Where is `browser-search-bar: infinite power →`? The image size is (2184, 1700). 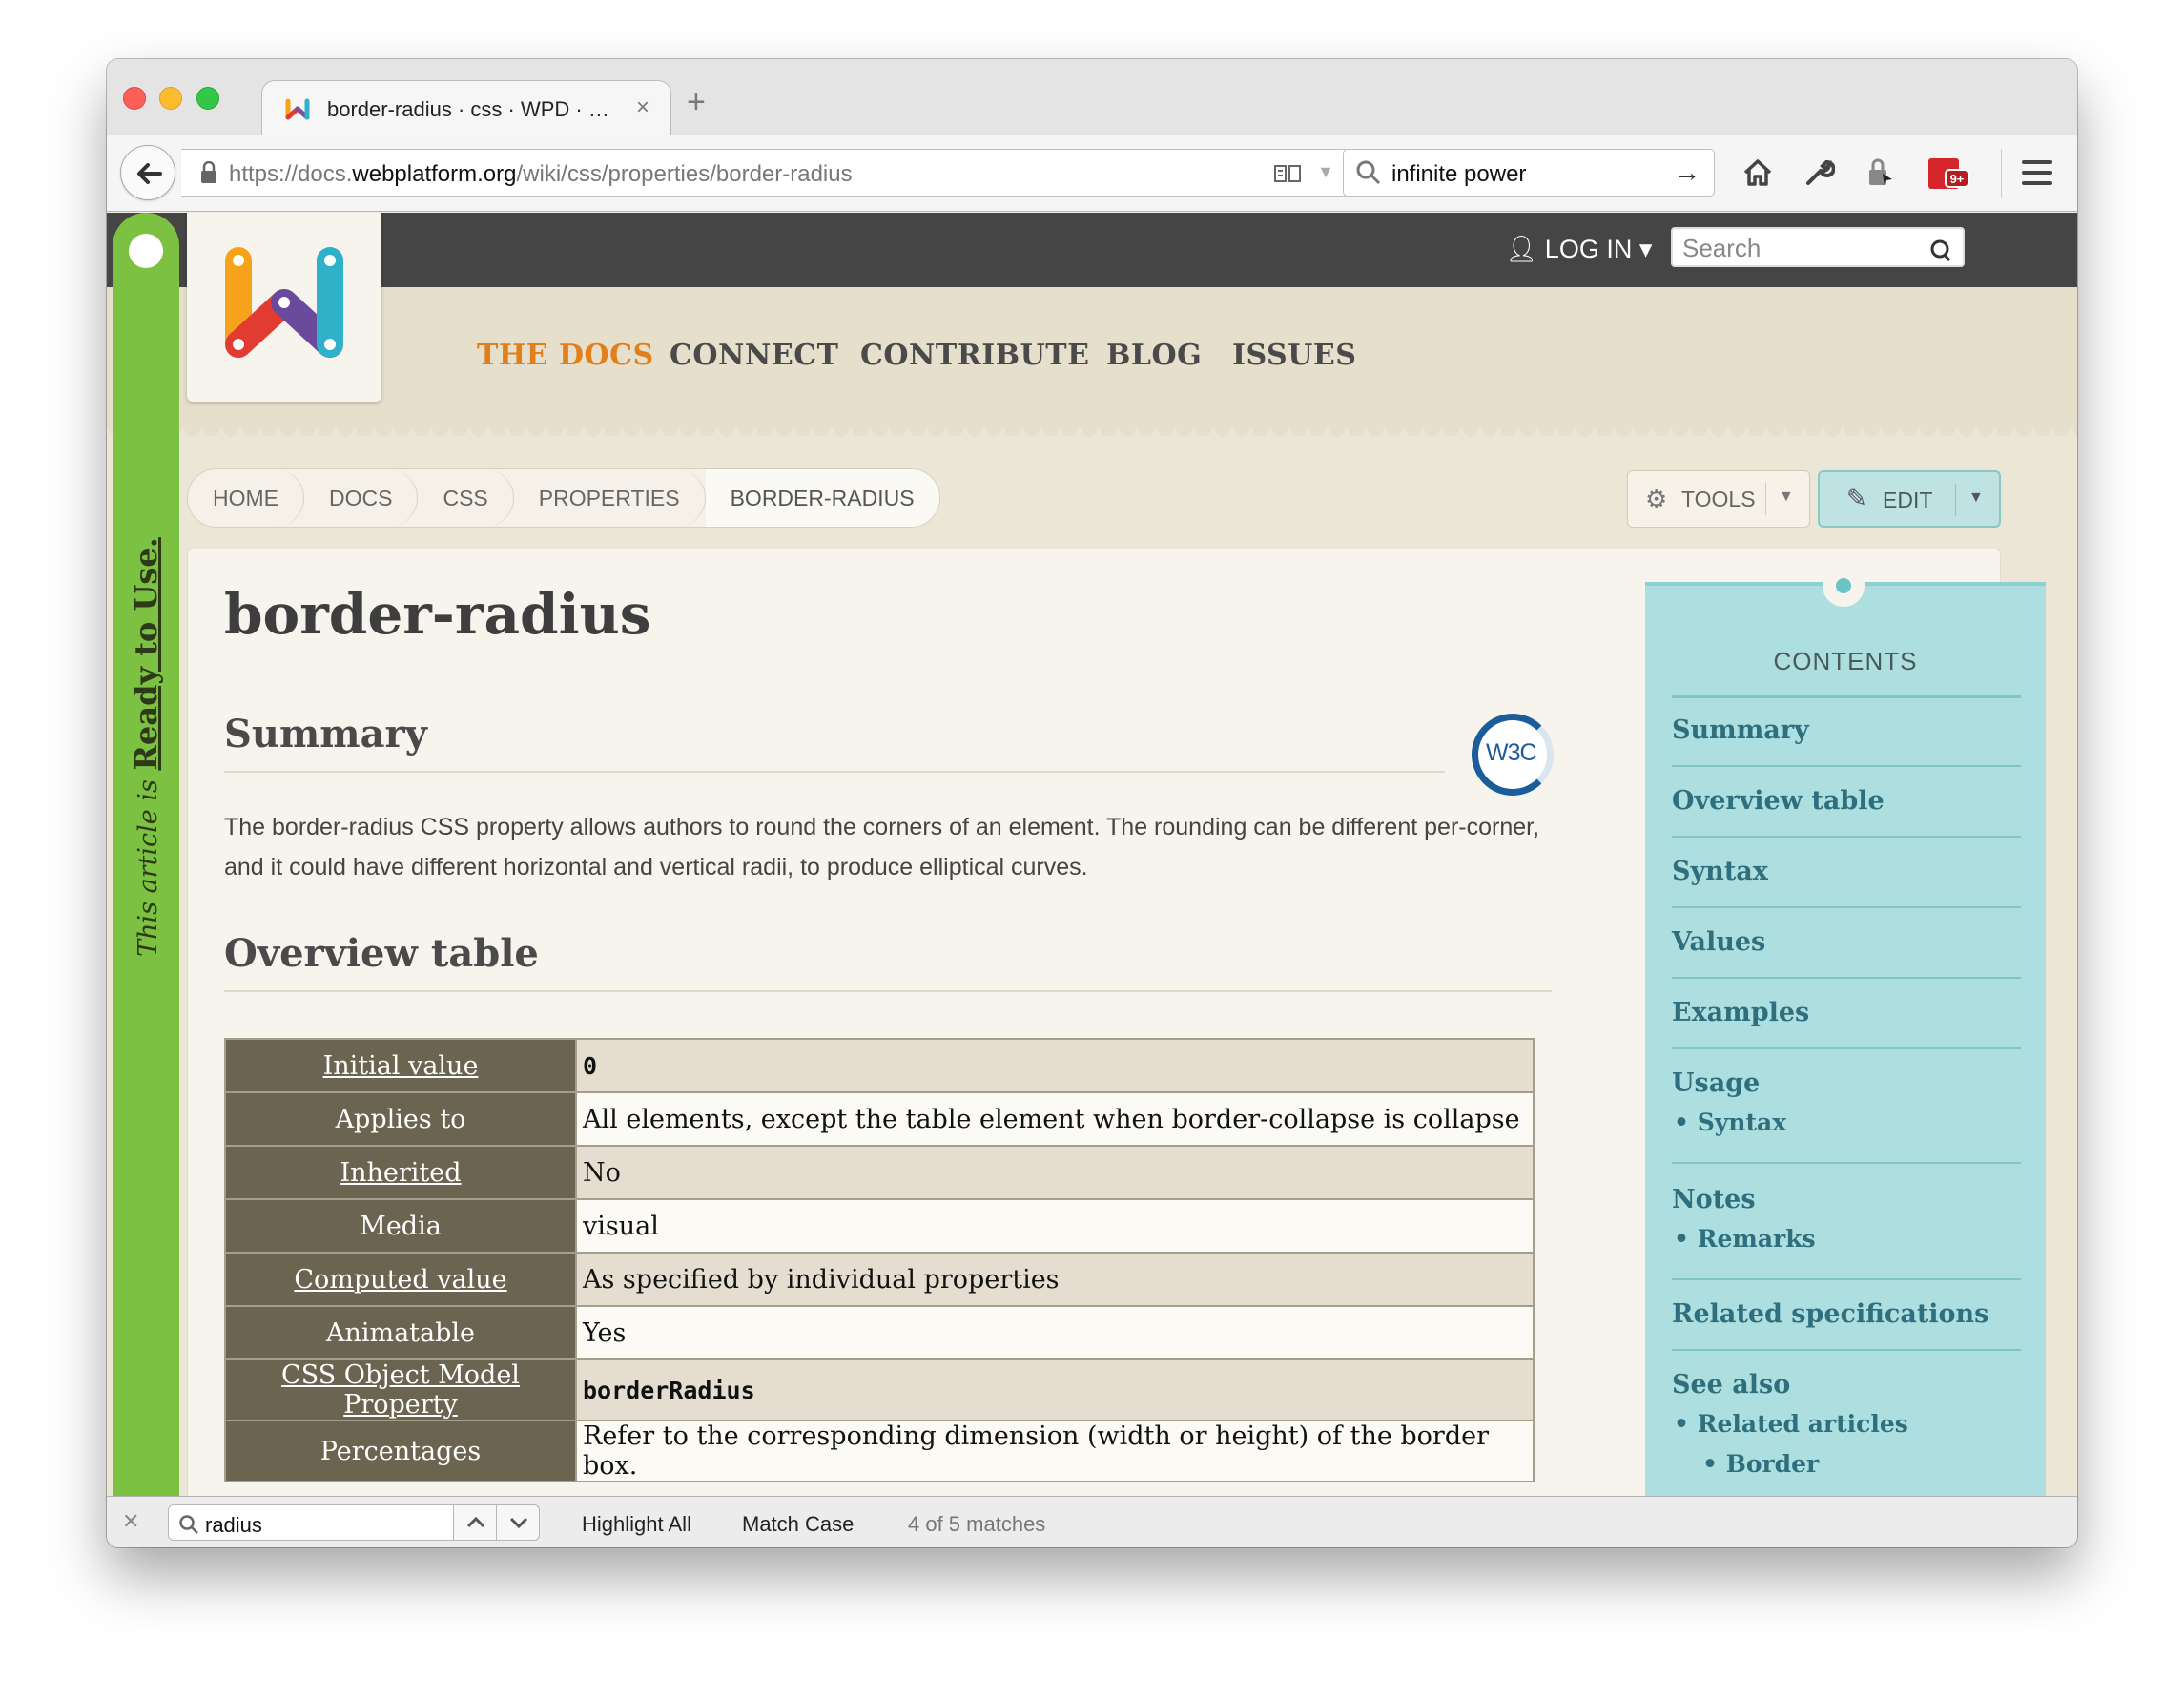 browser-search-bar: infinite power → is located at coordinates (1529, 173).